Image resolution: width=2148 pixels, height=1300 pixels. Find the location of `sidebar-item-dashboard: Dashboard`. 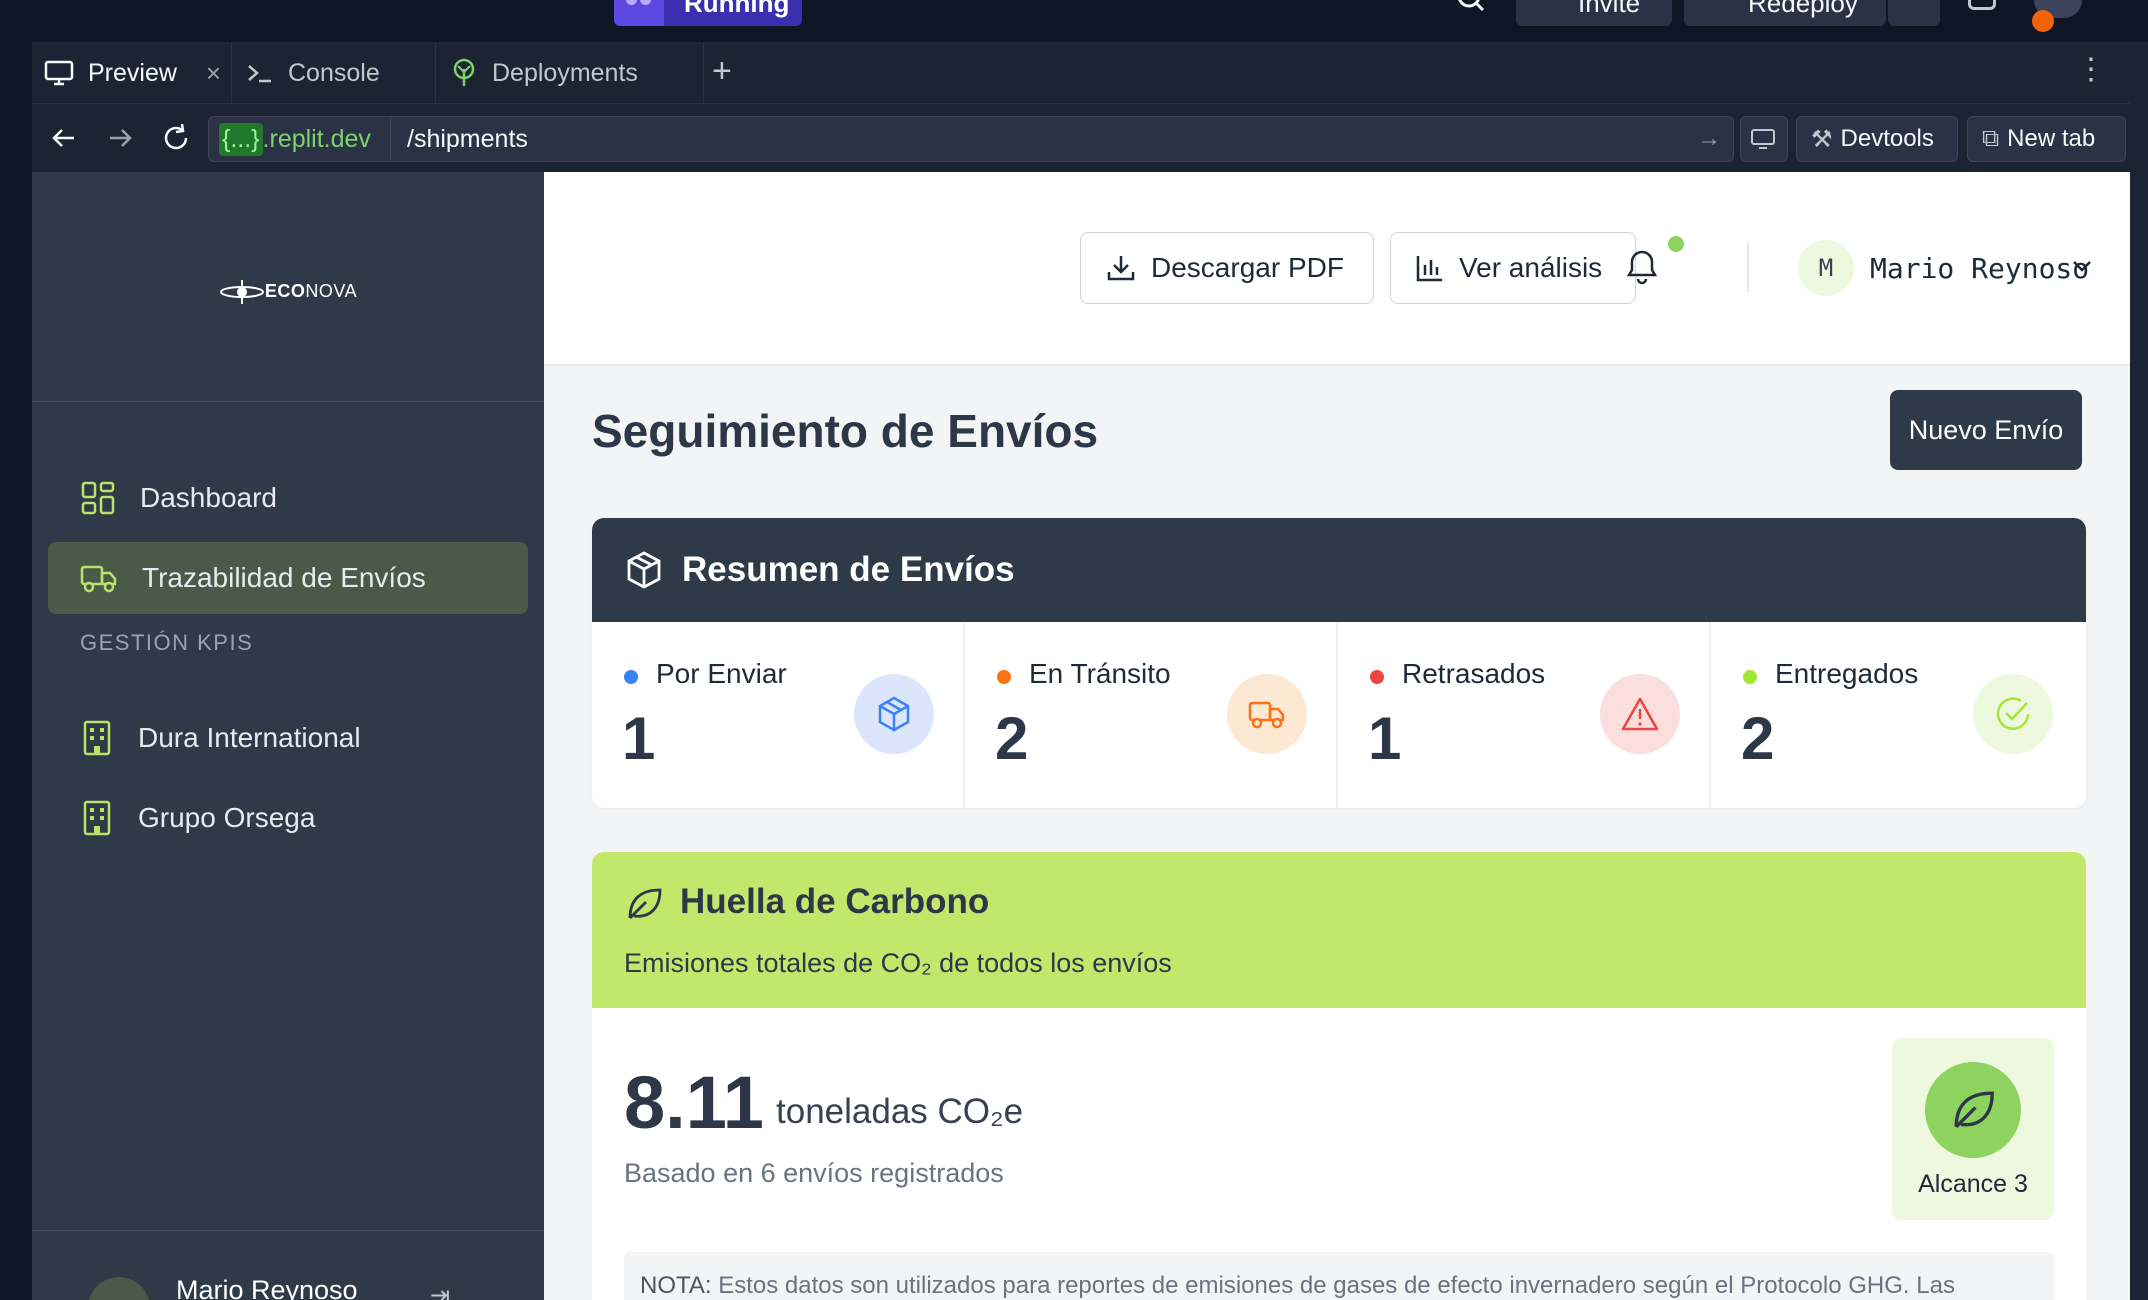

sidebar-item-dashboard: Dashboard is located at coordinates (288, 498).